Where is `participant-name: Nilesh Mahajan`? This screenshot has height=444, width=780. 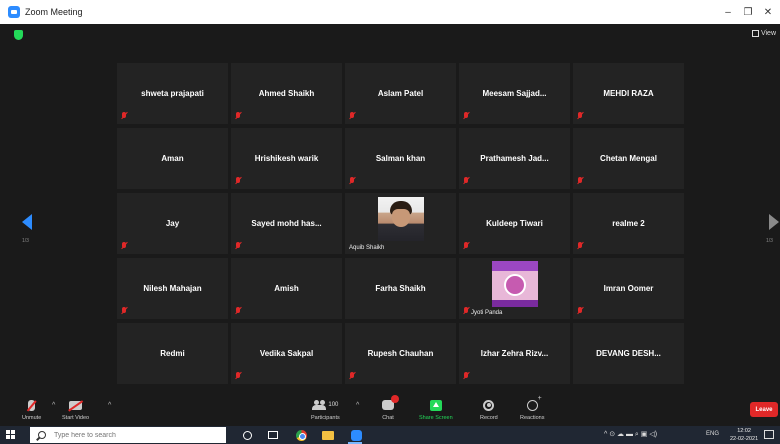 participant-name: Nilesh Mahajan is located at coordinates (172, 288).